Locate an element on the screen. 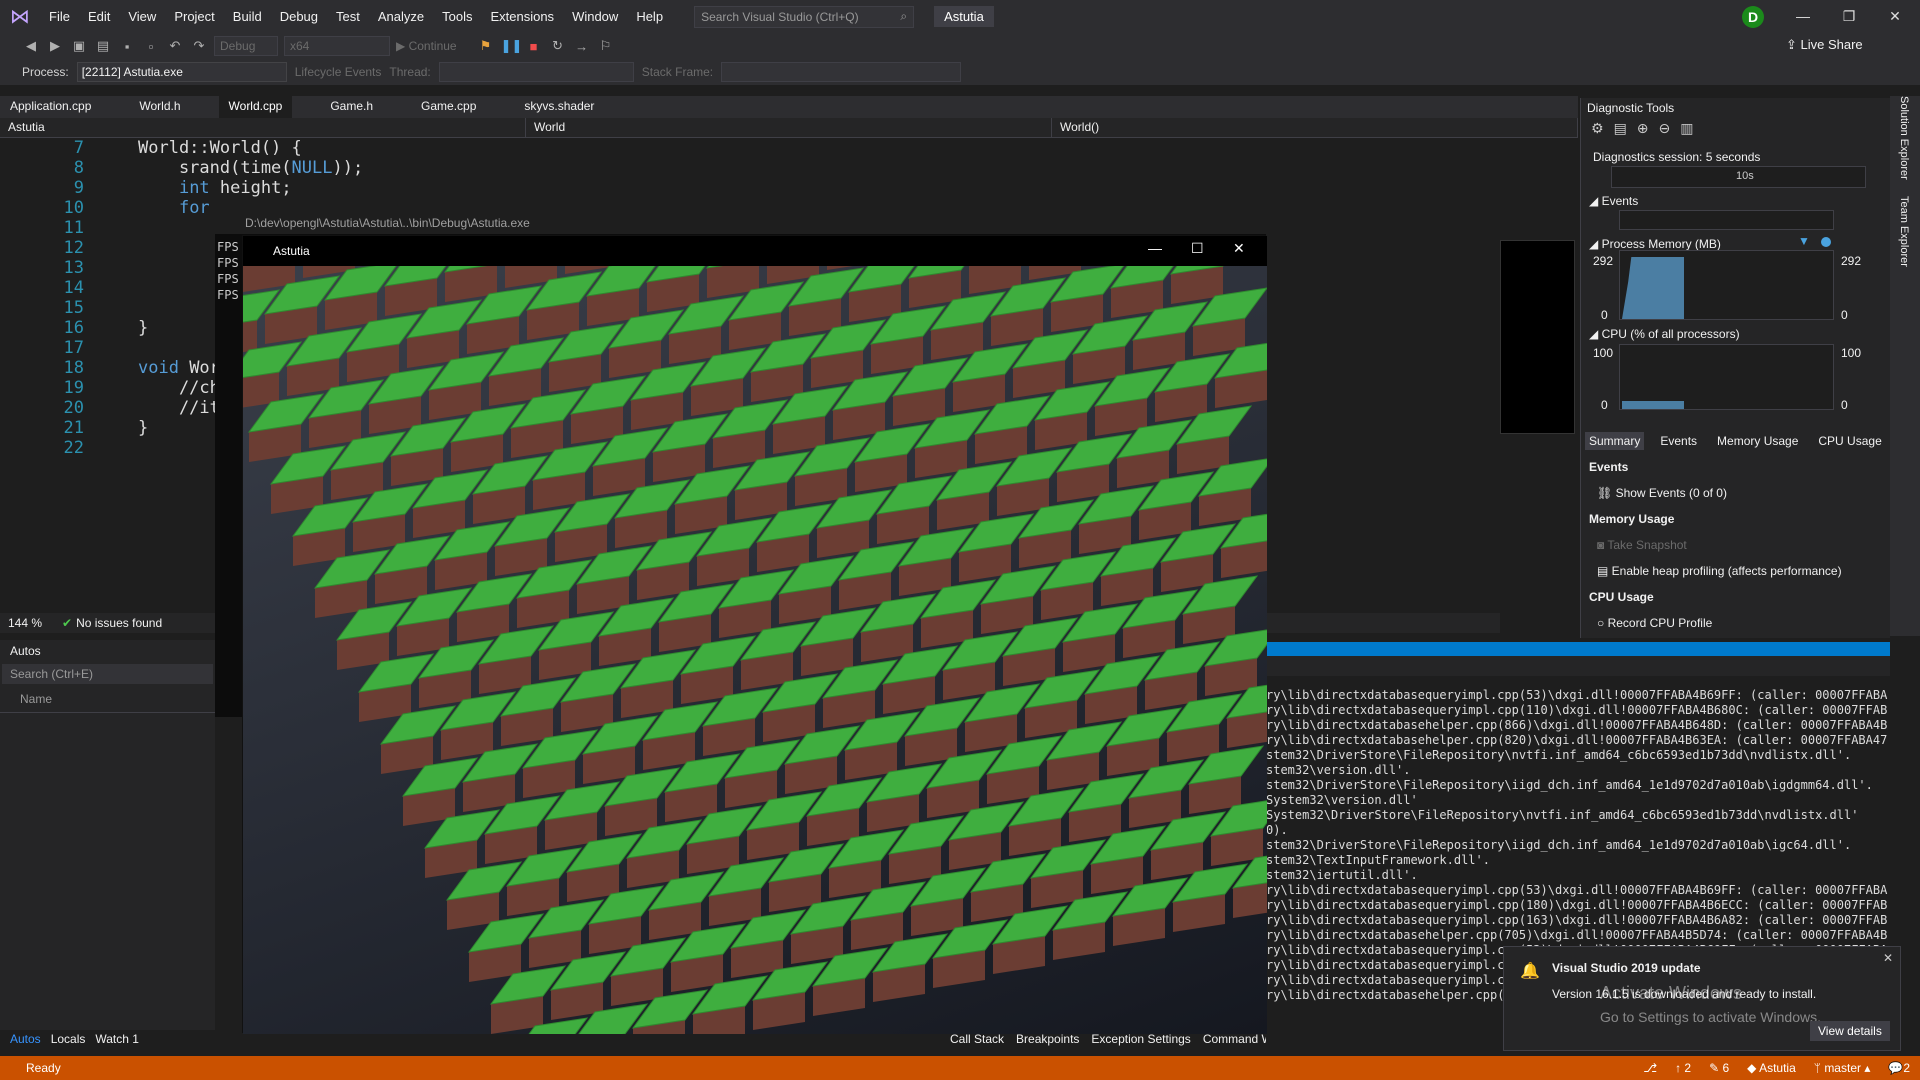  platform-dropdown: x64 is located at coordinates (337, 46).